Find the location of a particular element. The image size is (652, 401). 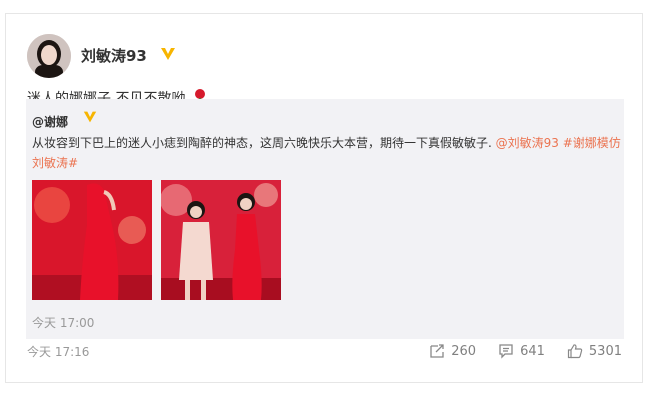

mention-link: @刘敏涛93 is located at coordinates (527, 143).